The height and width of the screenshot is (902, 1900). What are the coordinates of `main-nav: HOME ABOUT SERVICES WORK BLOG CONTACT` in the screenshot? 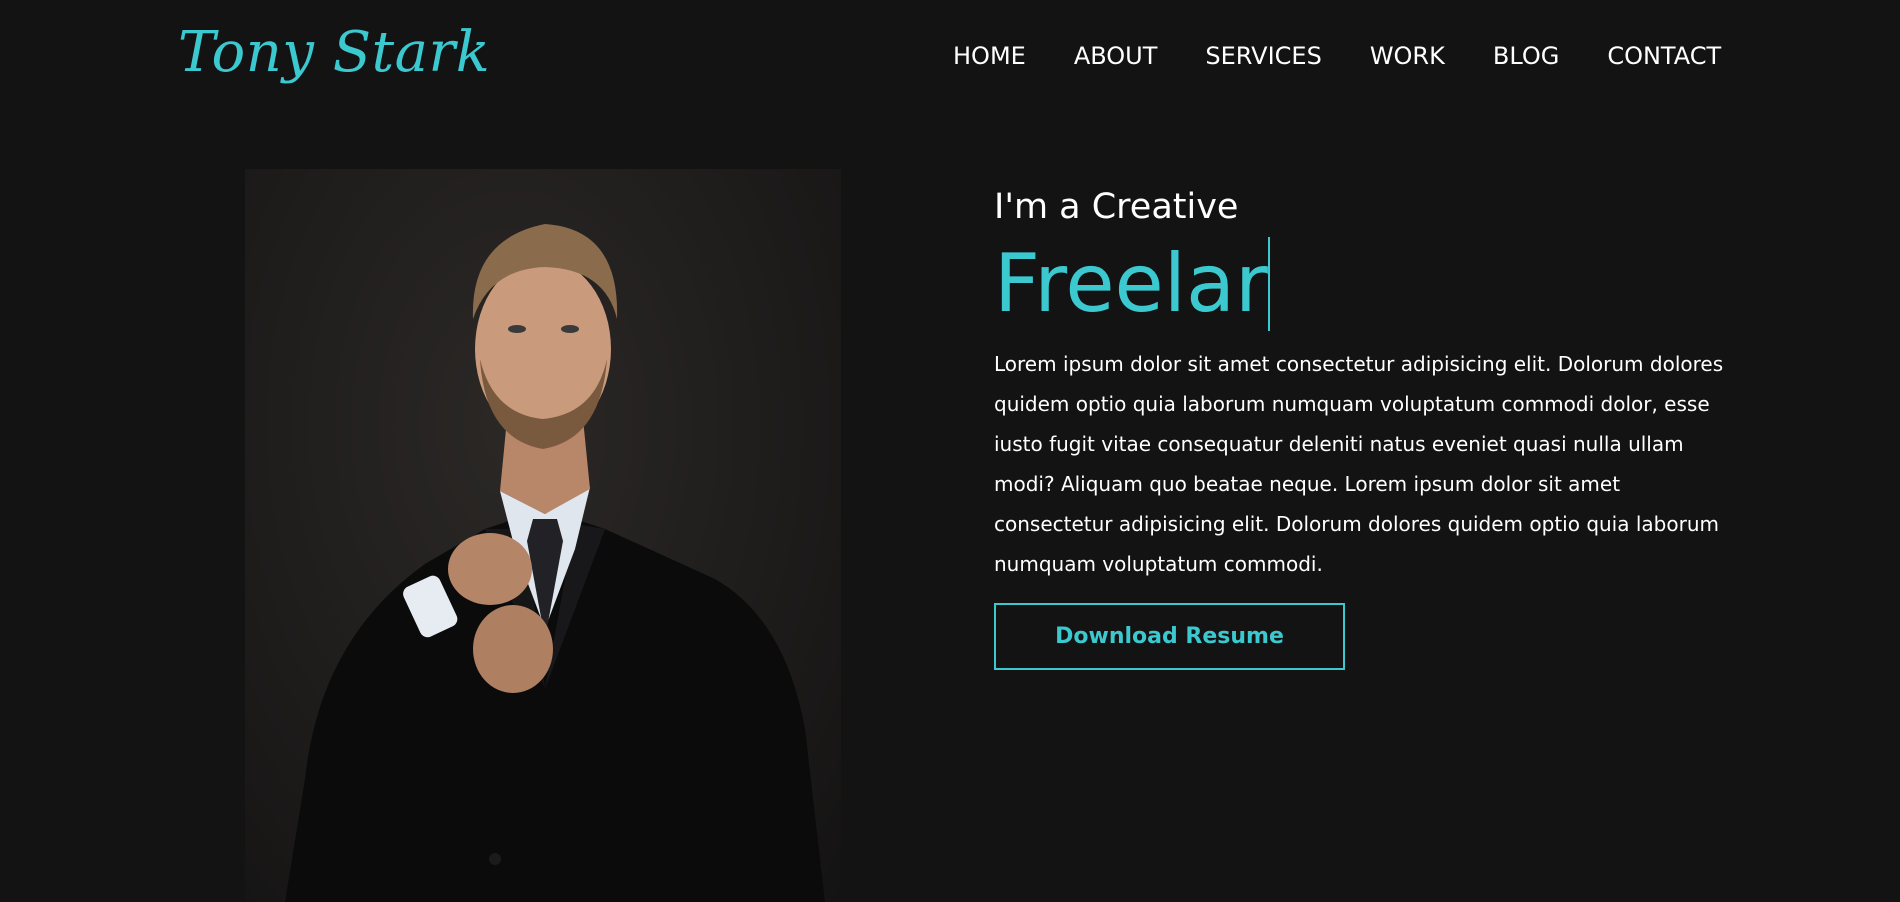 It's located at (1337, 56).